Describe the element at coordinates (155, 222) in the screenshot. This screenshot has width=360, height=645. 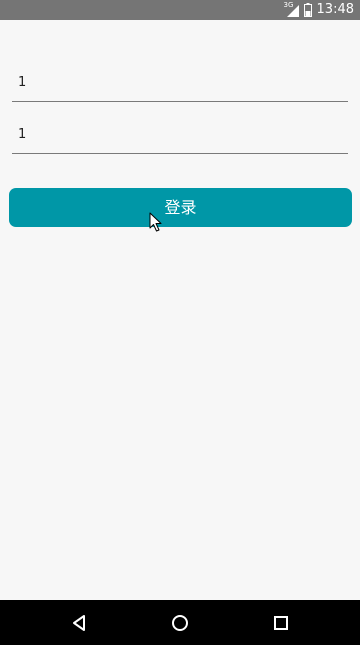
I see `mouse-pointer-icon` at that location.